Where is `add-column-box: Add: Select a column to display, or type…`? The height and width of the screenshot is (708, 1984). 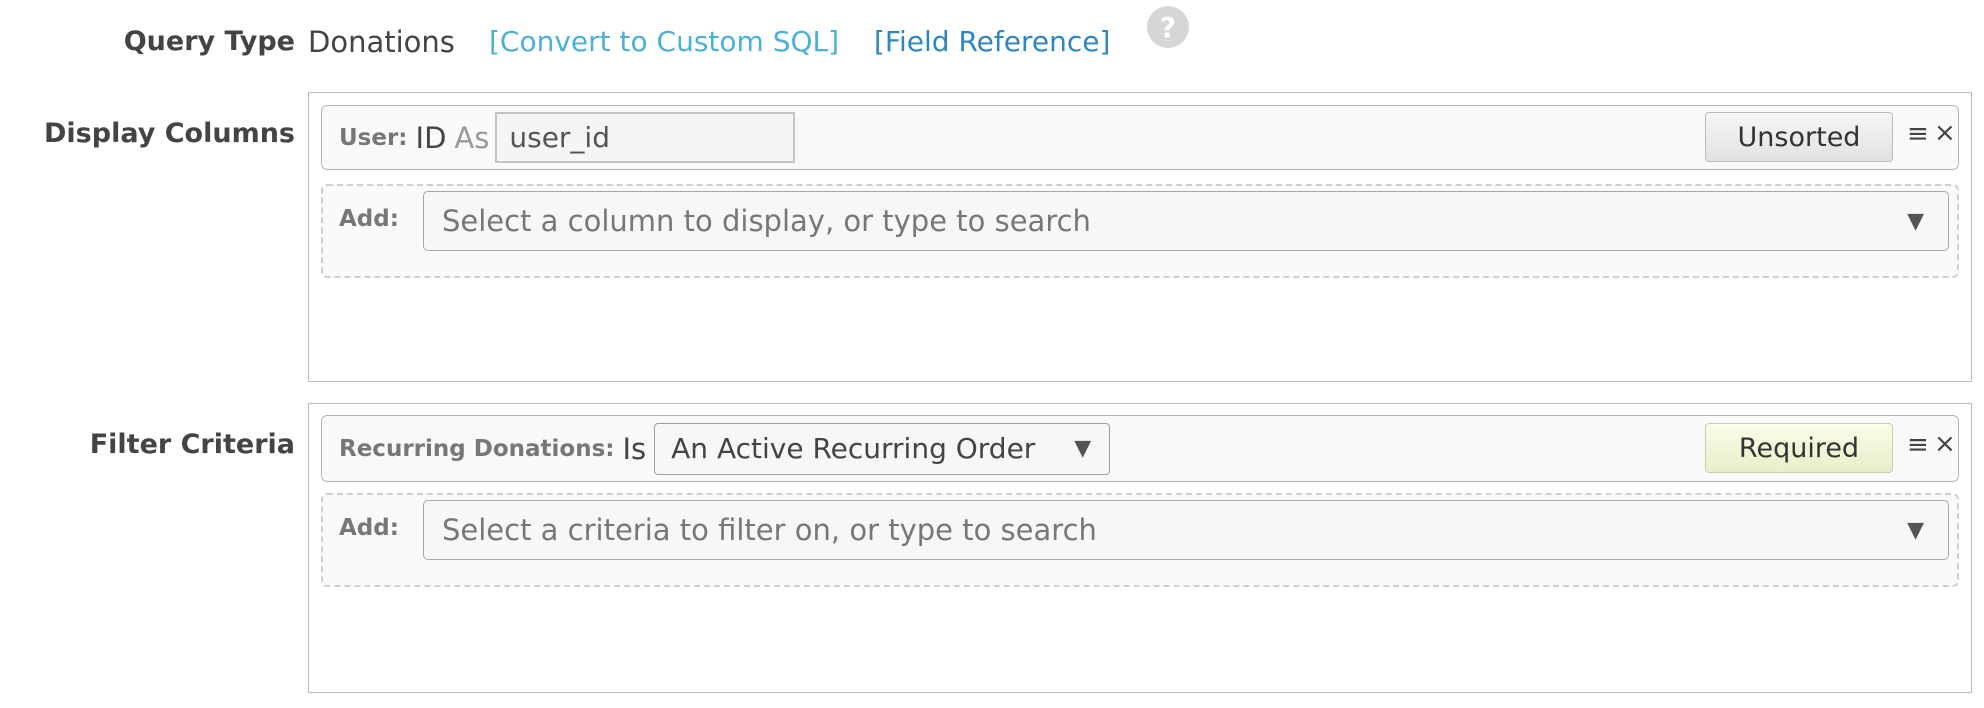
add-column-box: Add: Select a column to display, or type… is located at coordinates (1140, 231).